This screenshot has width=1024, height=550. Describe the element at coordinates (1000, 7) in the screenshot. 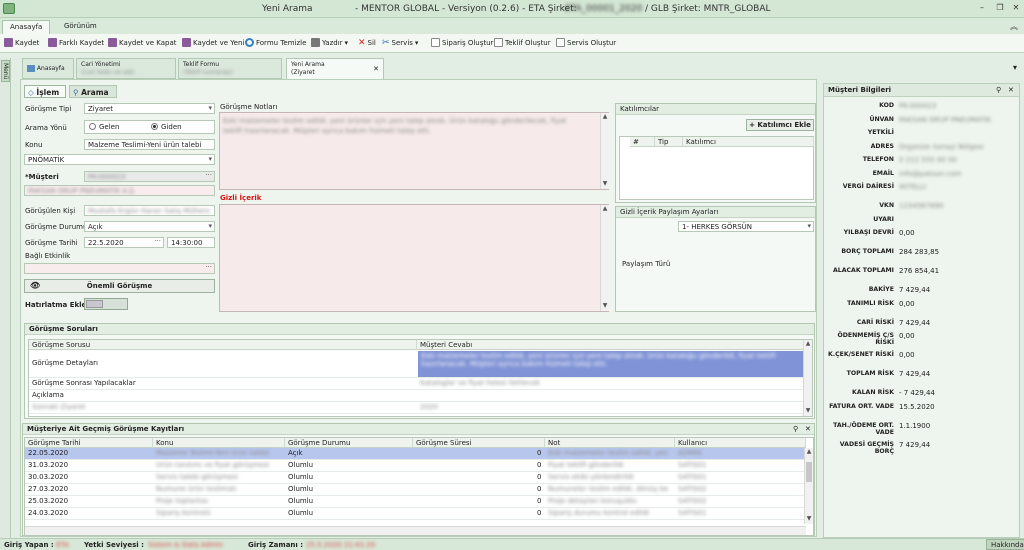

I see `restore-icon: ❐` at that location.